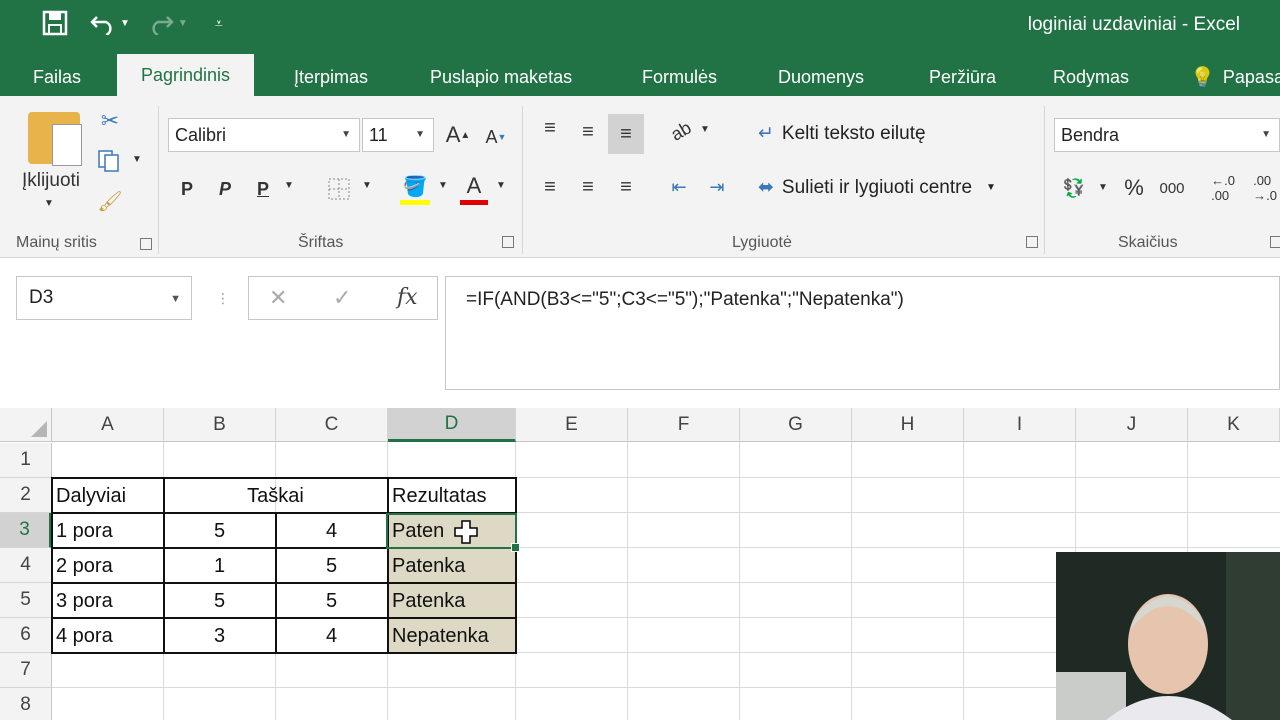  What do you see at coordinates (26, 635) in the screenshot?
I see `row-header-6: 6` at bounding box center [26, 635].